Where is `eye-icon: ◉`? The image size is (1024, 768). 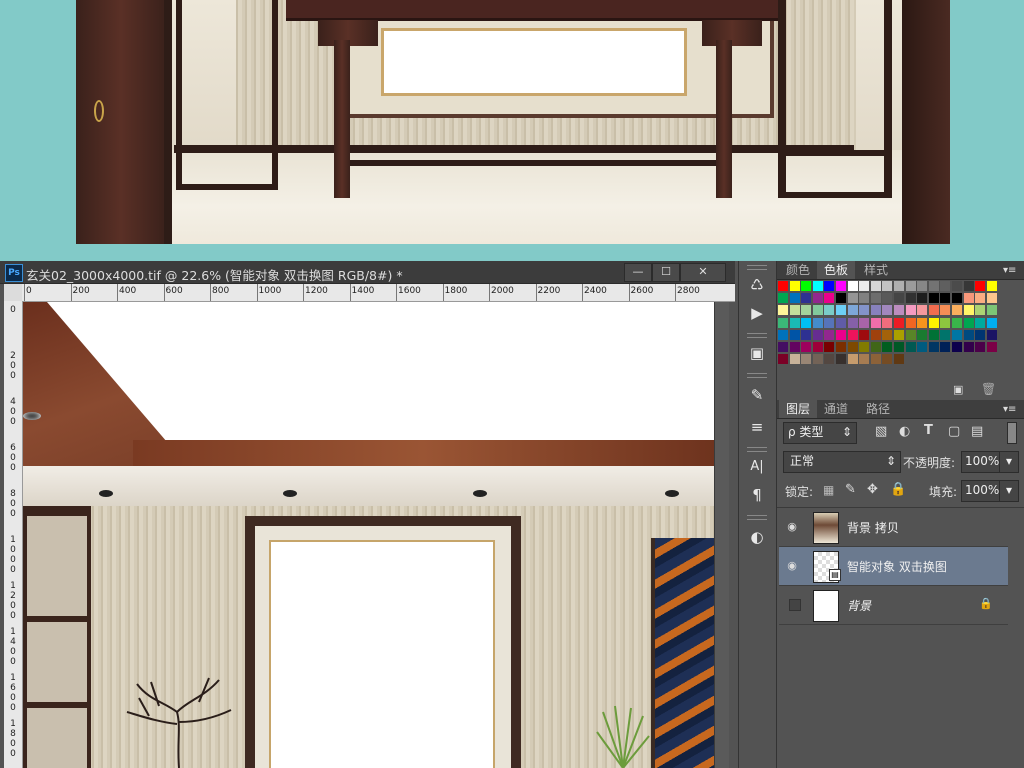
eye-icon: ◉ is located at coordinates (792, 526).